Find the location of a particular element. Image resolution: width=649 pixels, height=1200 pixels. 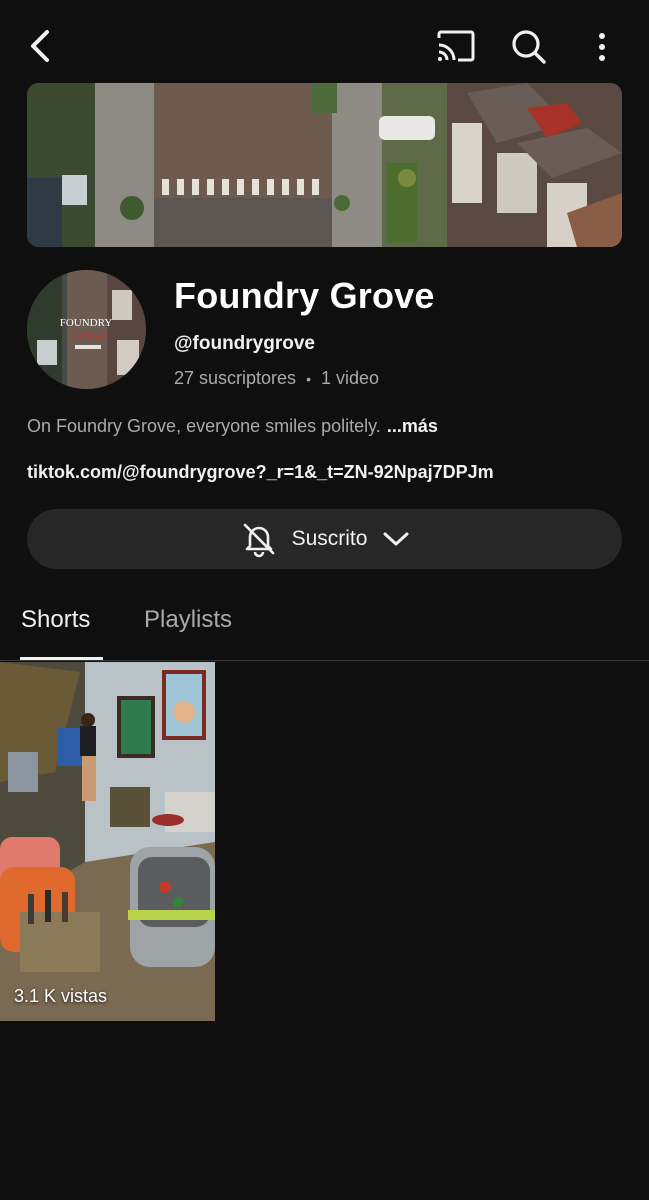

channel-stats: 27 suscriptores • 1 video is located at coordinates (276, 378).